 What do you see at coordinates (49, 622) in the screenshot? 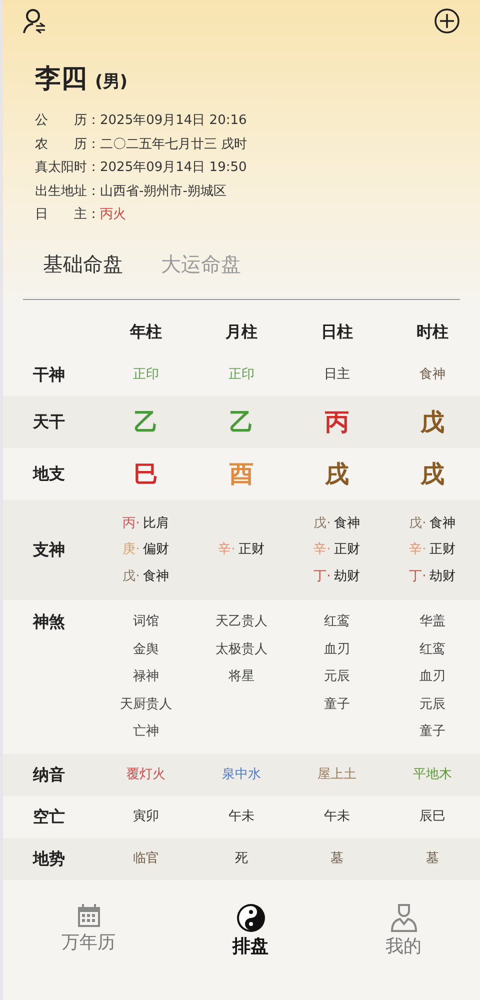
I see `row-label: 神煞` at bounding box center [49, 622].